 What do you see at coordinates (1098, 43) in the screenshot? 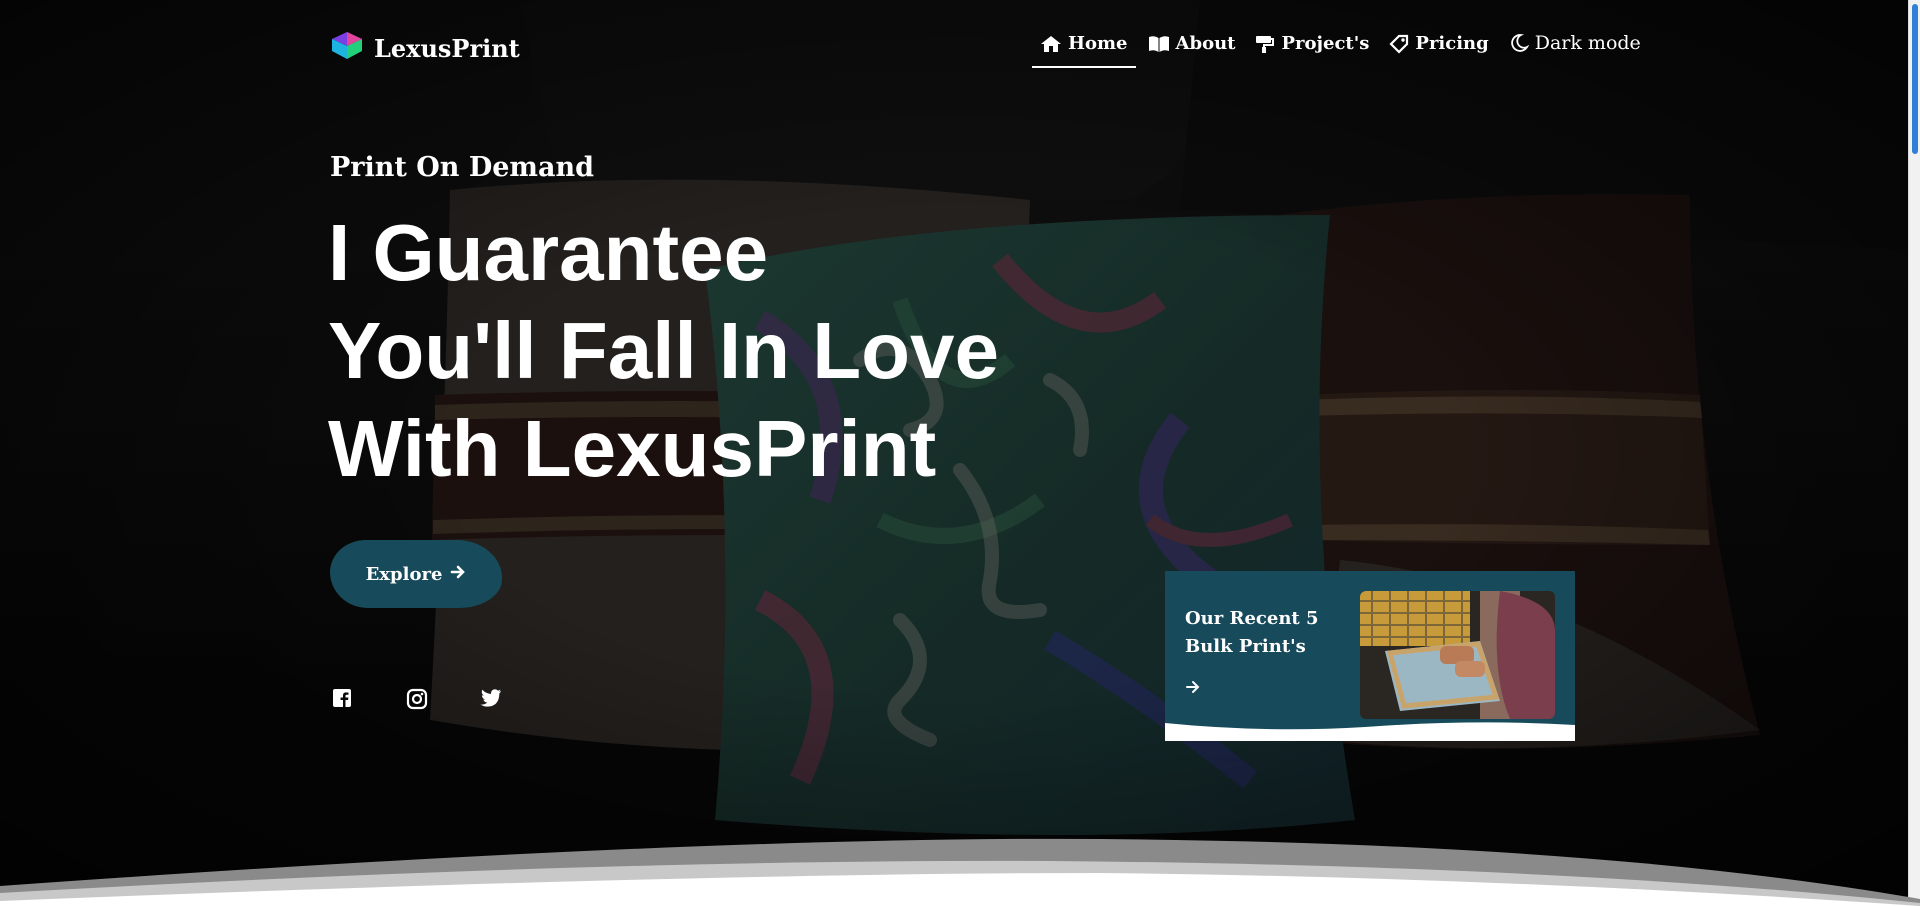
I see `nav-label-home: Home` at bounding box center [1098, 43].